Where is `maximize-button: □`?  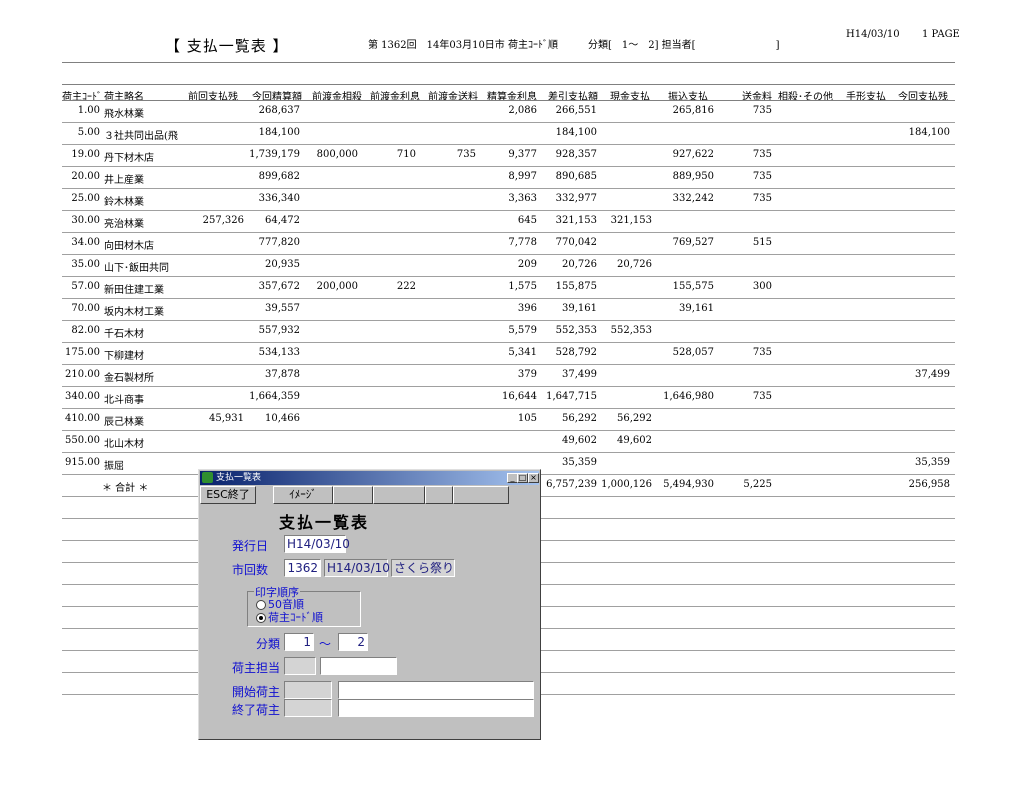 maximize-button: □ is located at coordinates (522, 478).